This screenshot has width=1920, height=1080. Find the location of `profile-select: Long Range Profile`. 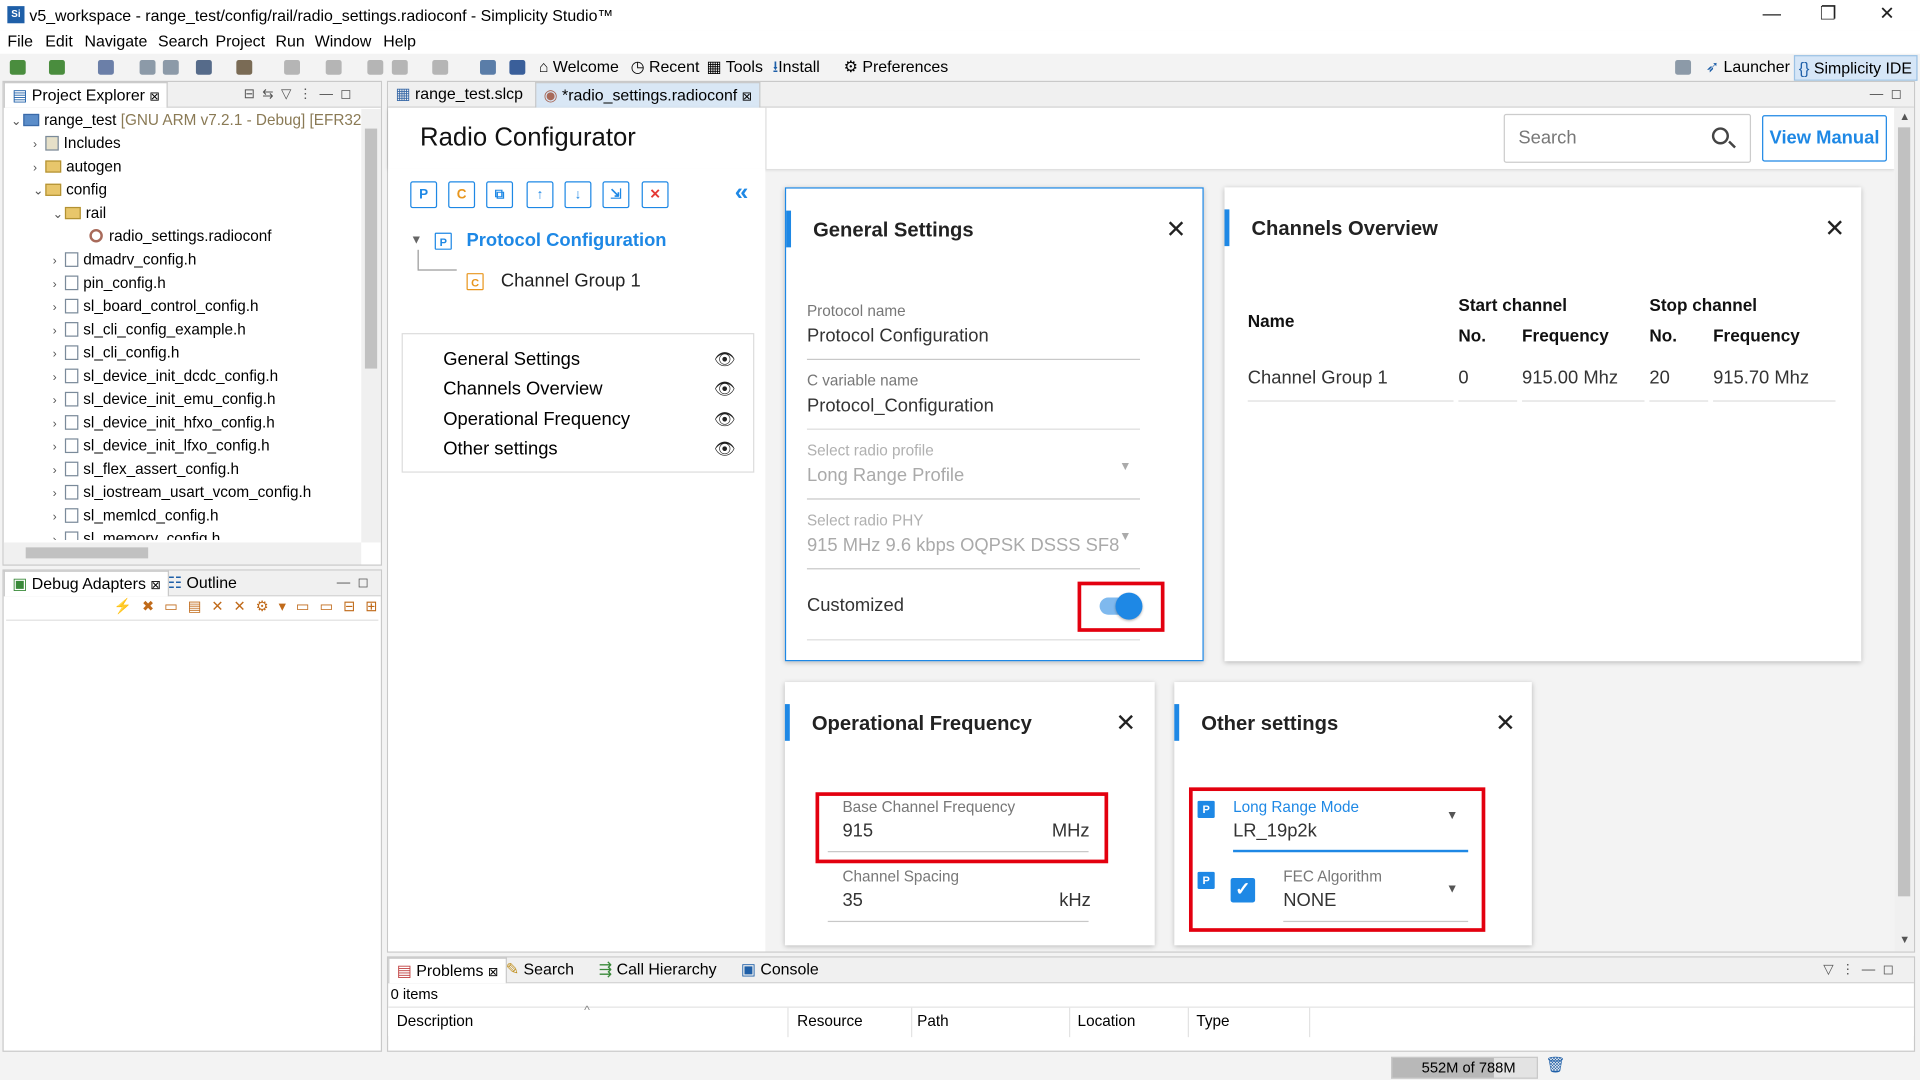

profile-select: Long Range Profile is located at coordinates (885, 475).